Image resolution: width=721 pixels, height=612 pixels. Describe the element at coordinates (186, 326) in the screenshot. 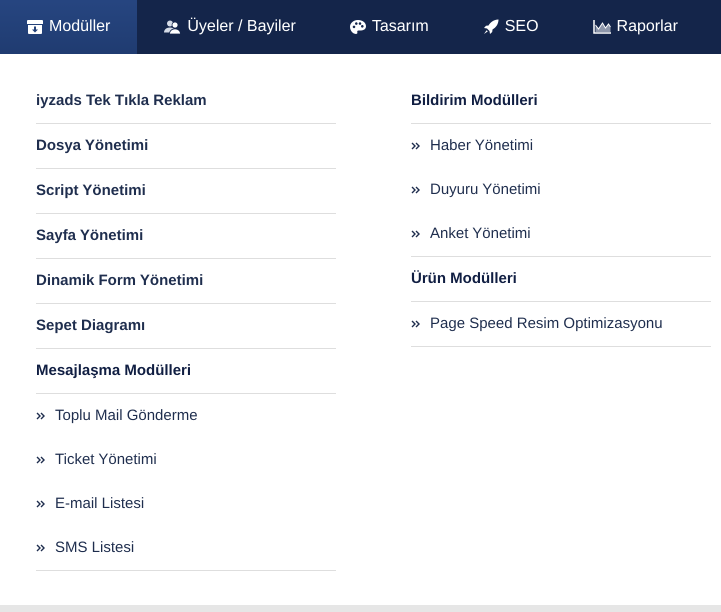

I see `menu-link: Sepet Diagramı` at that location.